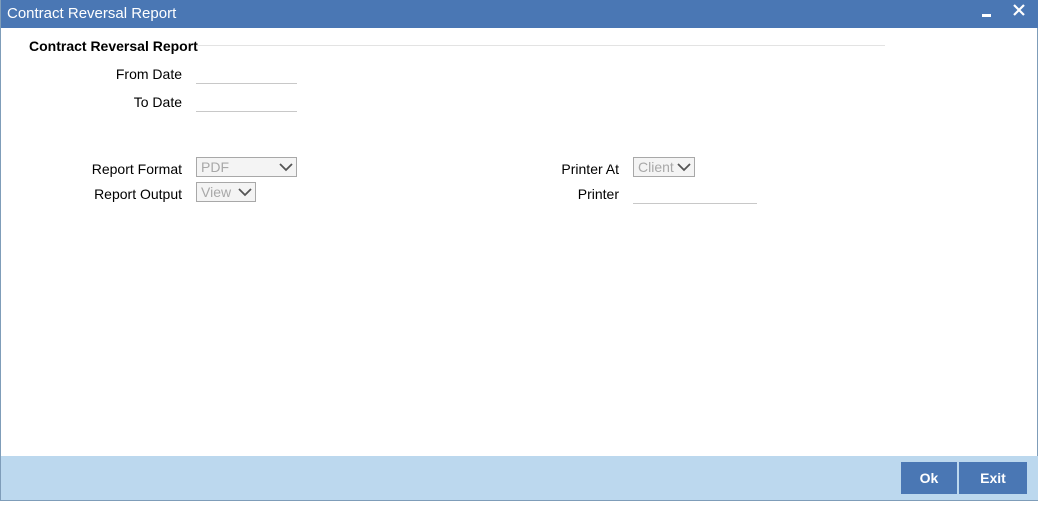  What do you see at coordinates (519, 14) in the screenshot?
I see `title-bar: Contract Reversal Report` at bounding box center [519, 14].